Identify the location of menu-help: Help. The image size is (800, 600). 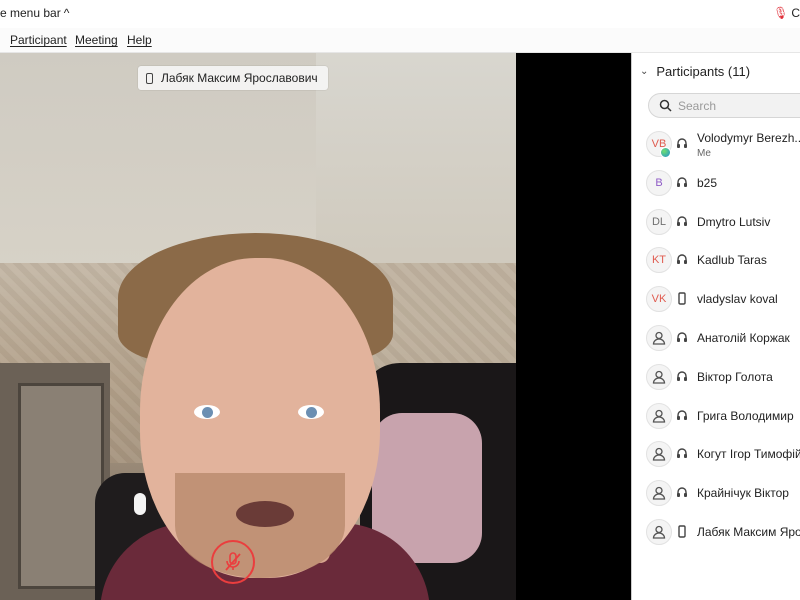
(139, 40).